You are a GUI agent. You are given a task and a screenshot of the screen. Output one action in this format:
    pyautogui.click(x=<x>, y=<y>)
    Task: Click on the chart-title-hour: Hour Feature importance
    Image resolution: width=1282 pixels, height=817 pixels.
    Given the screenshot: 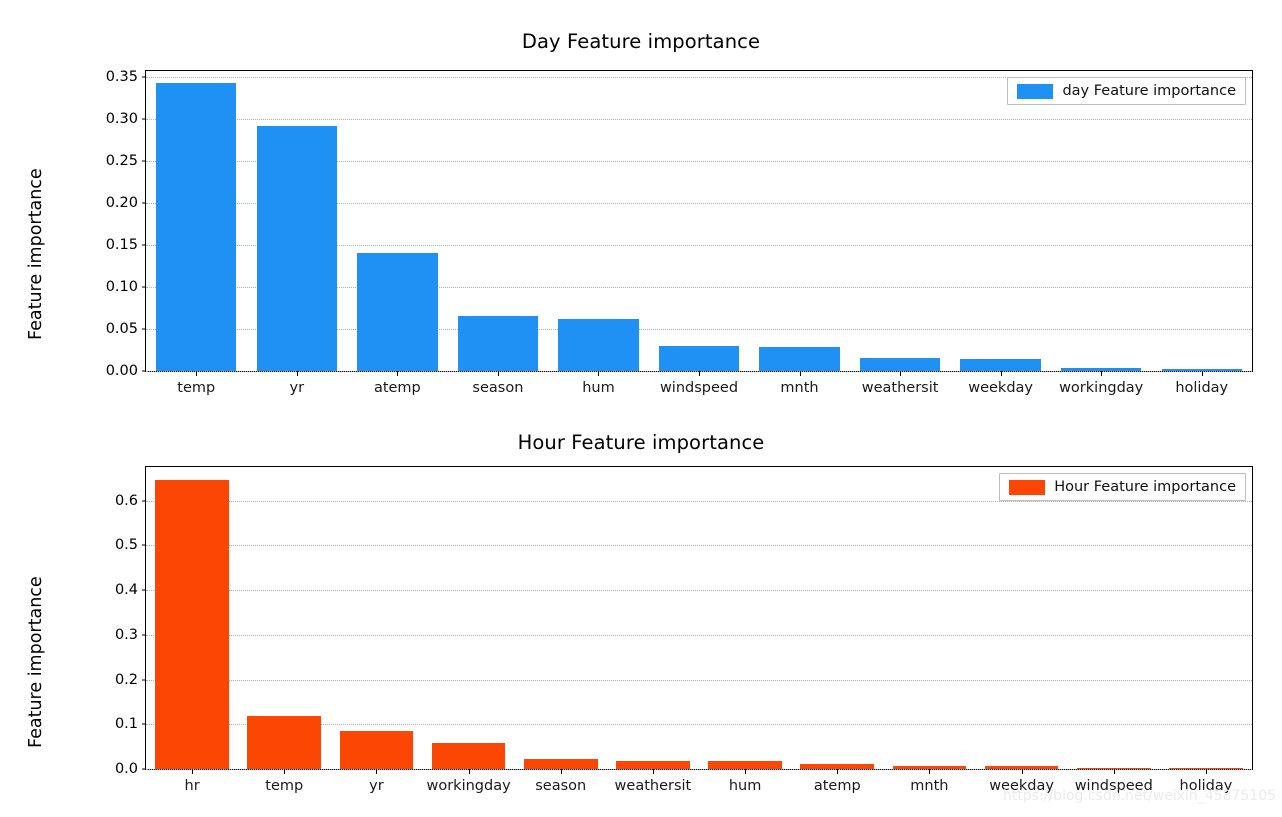 What is the action you would take?
    pyautogui.click(x=641, y=442)
    